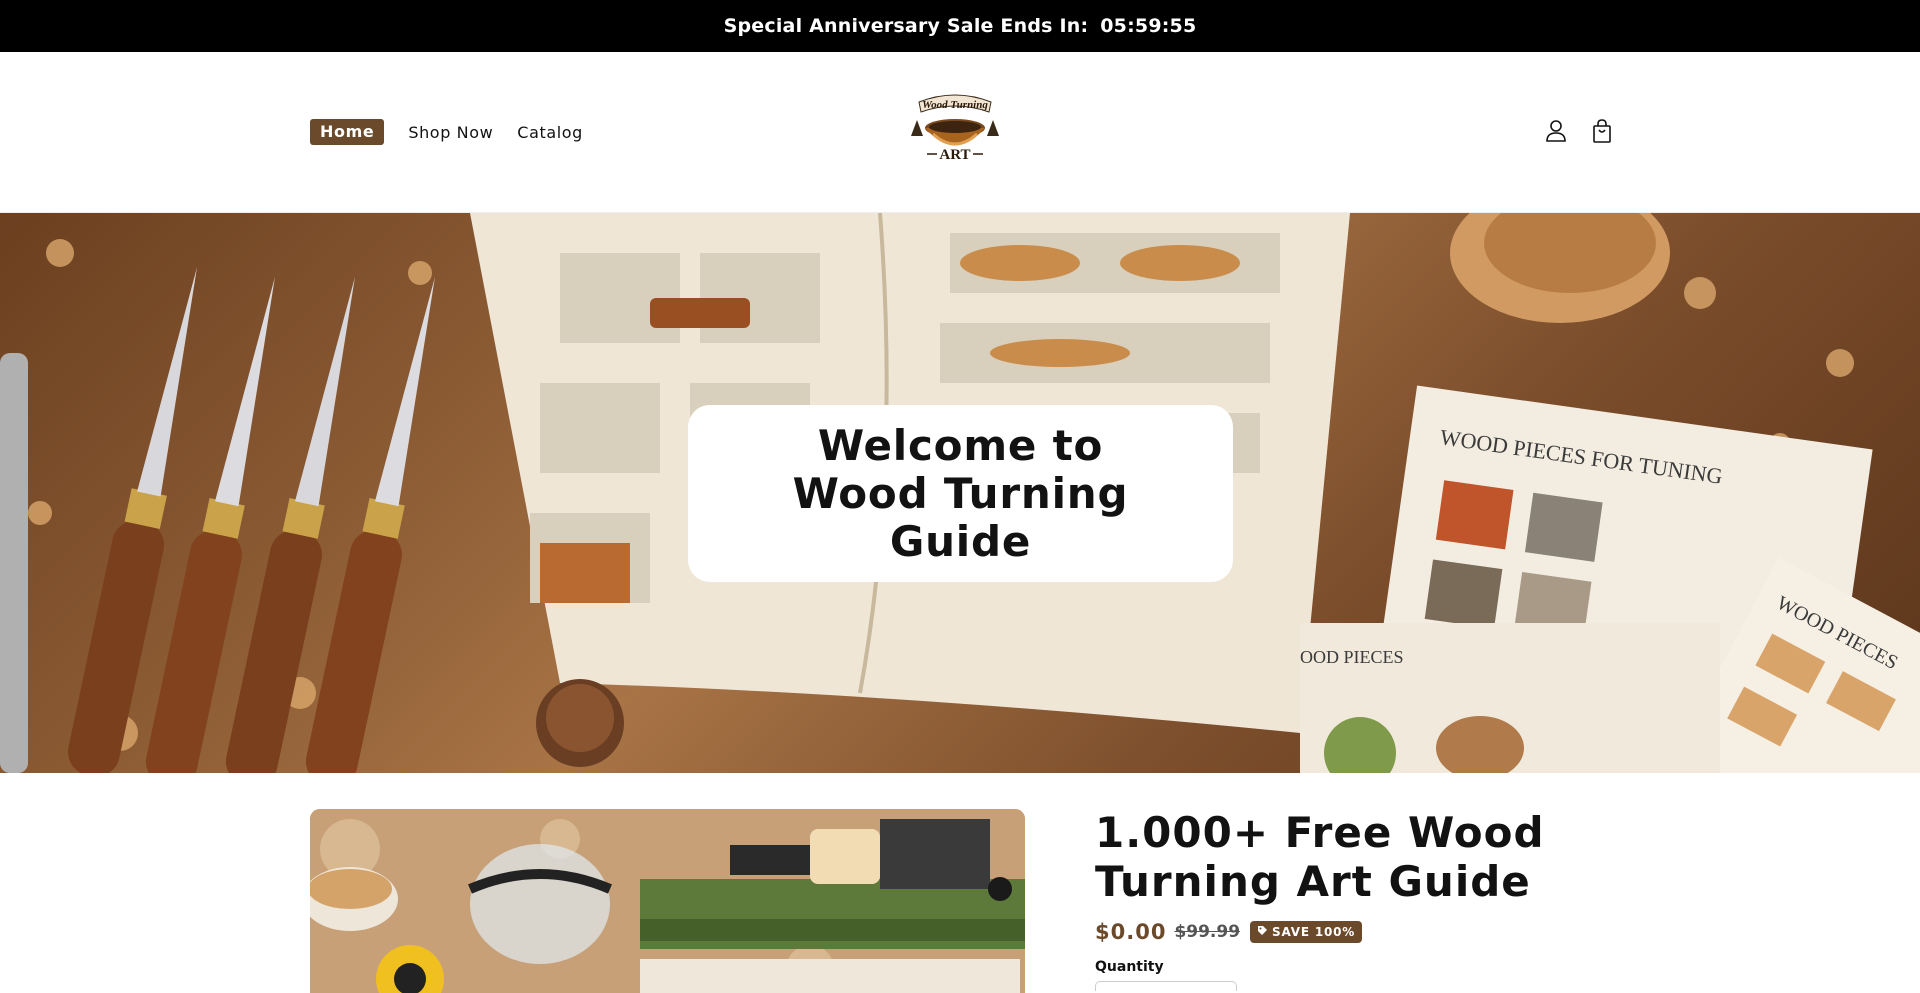 The height and width of the screenshot is (993, 1920). I want to click on nav-catalog: Catalog, so click(550, 132).